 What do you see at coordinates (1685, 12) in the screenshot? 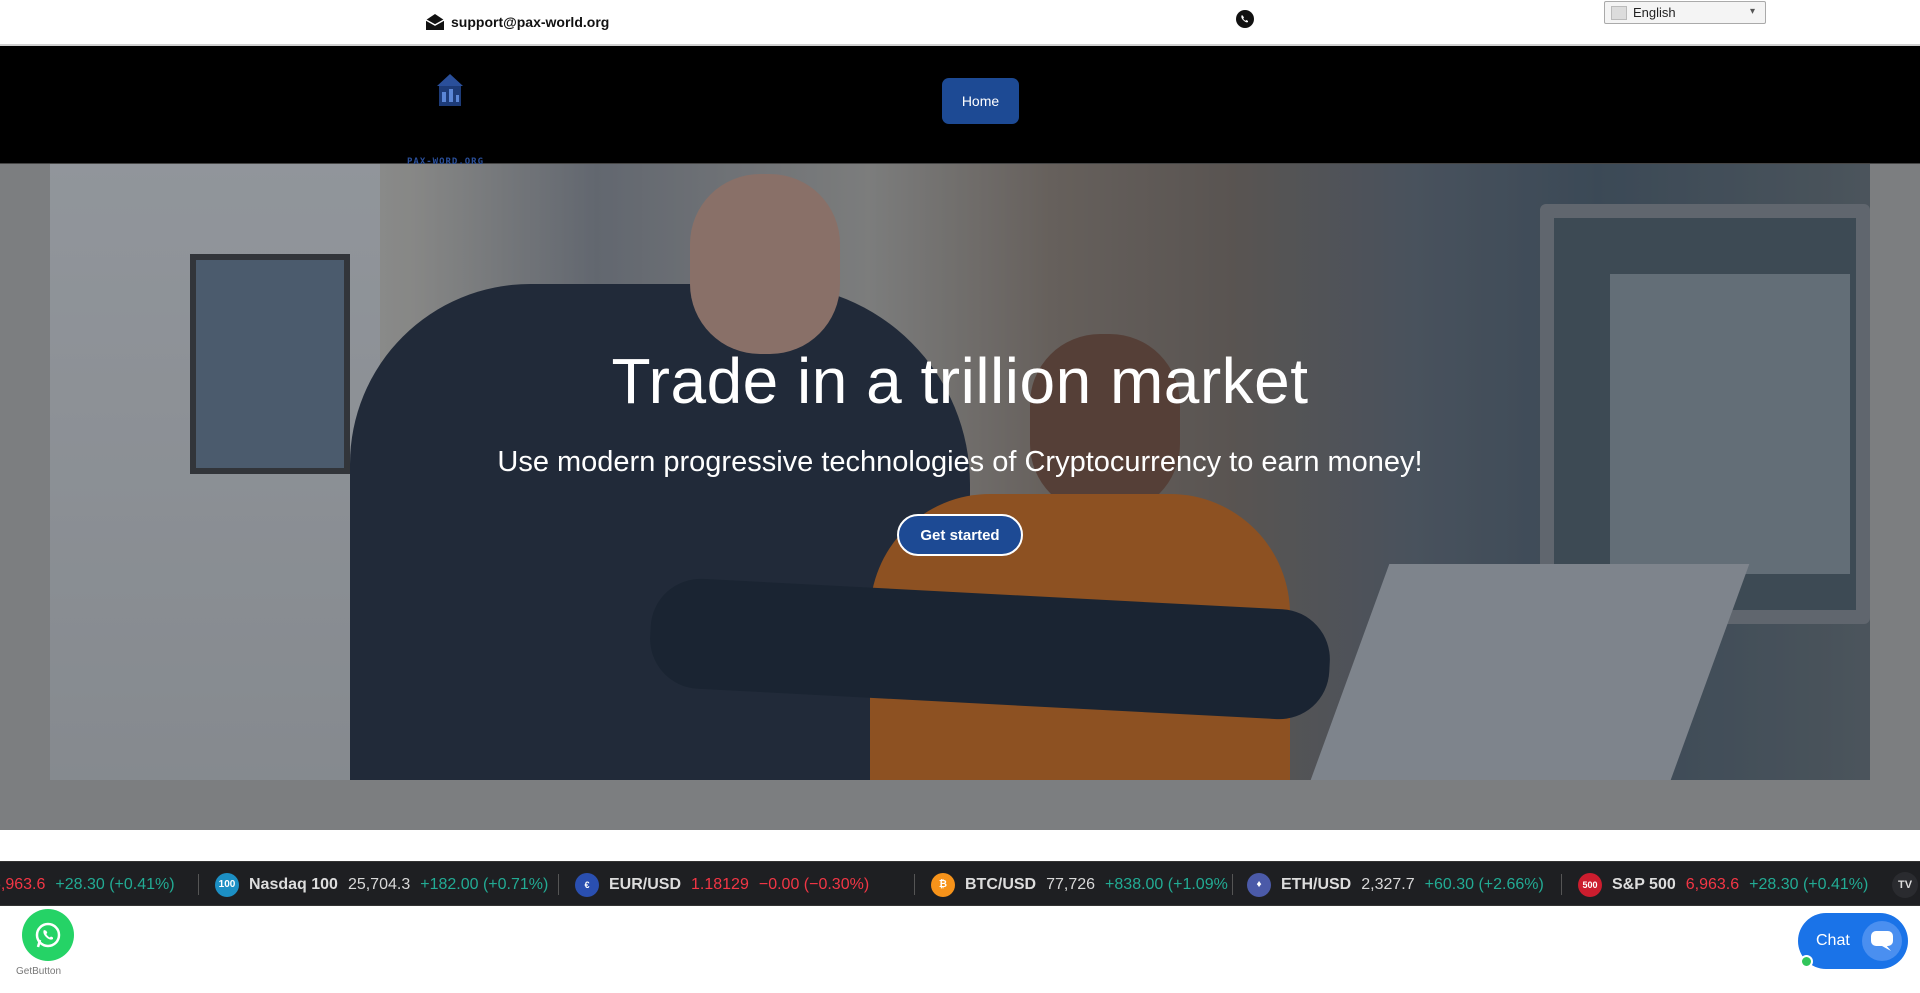
I see `language-select: English ▾` at bounding box center [1685, 12].